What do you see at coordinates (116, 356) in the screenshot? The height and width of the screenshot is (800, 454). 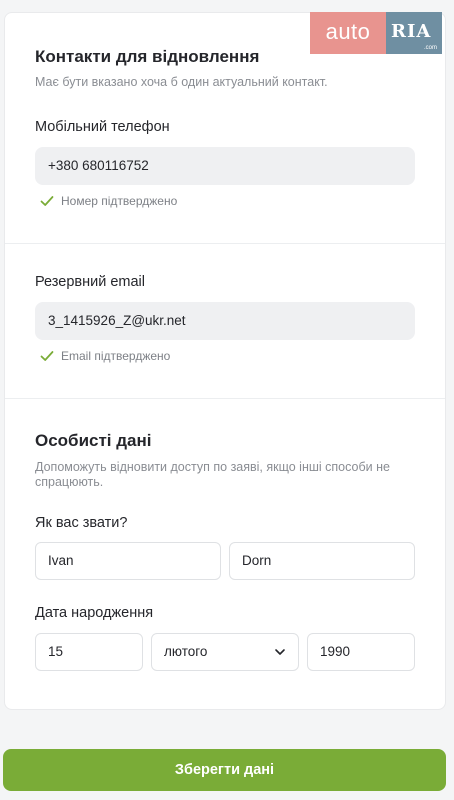 I see `email-verified-text: Email підтверджено` at bounding box center [116, 356].